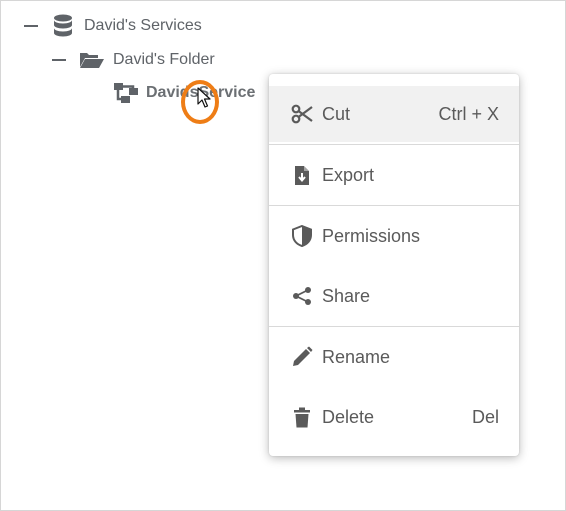 This screenshot has height=511, width=566. Describe the element at coordinates (126, 93) in the screenshot. I see `sitemap-icon` at that location.